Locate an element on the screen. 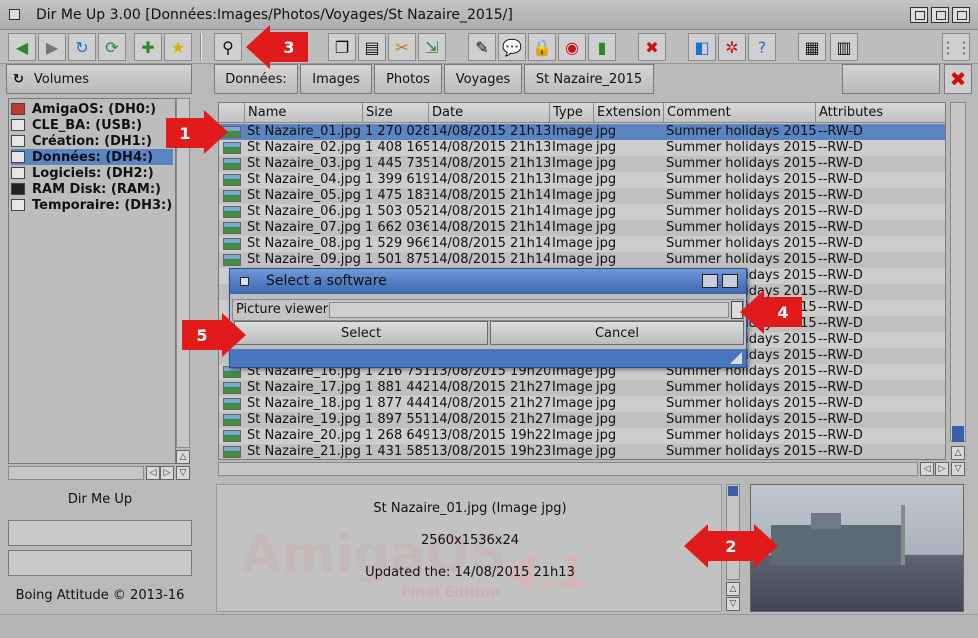 The height and width of the screenshot is (638, 978). cell-date: 14/08/2015 21h27 is located at coordinates (490, 403).